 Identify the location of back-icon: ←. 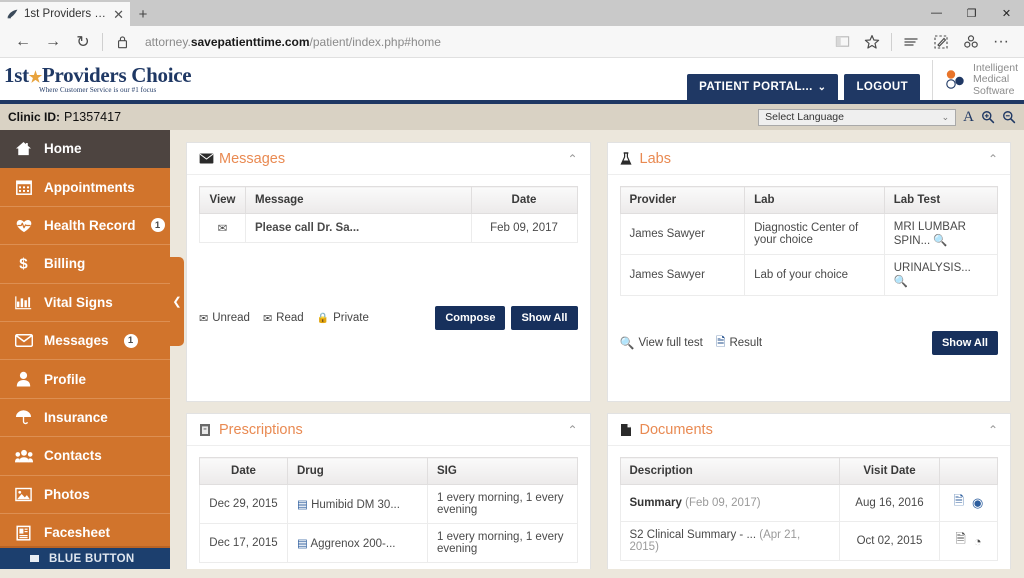
(23, 42).